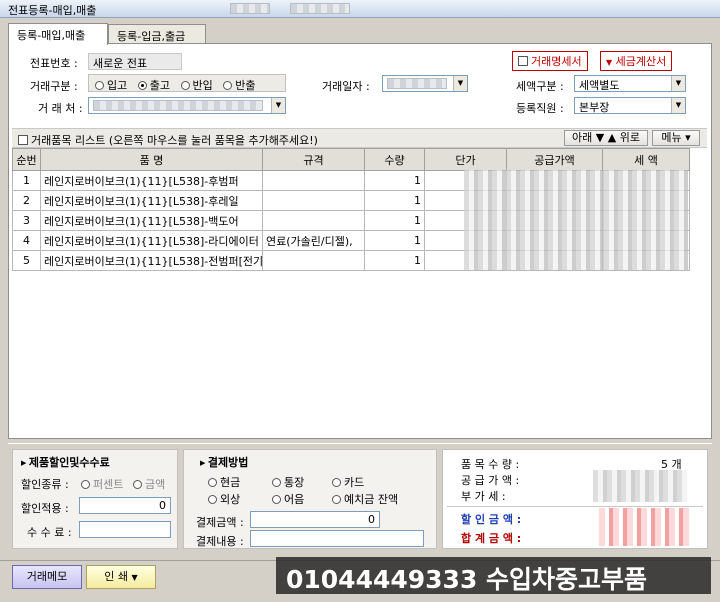 The width and height of the screenshot is (720, 602). What do you see at coordinates (26, 200) in the screenshot?
I see `cell-no: 2` at bounding box center [26, 200].